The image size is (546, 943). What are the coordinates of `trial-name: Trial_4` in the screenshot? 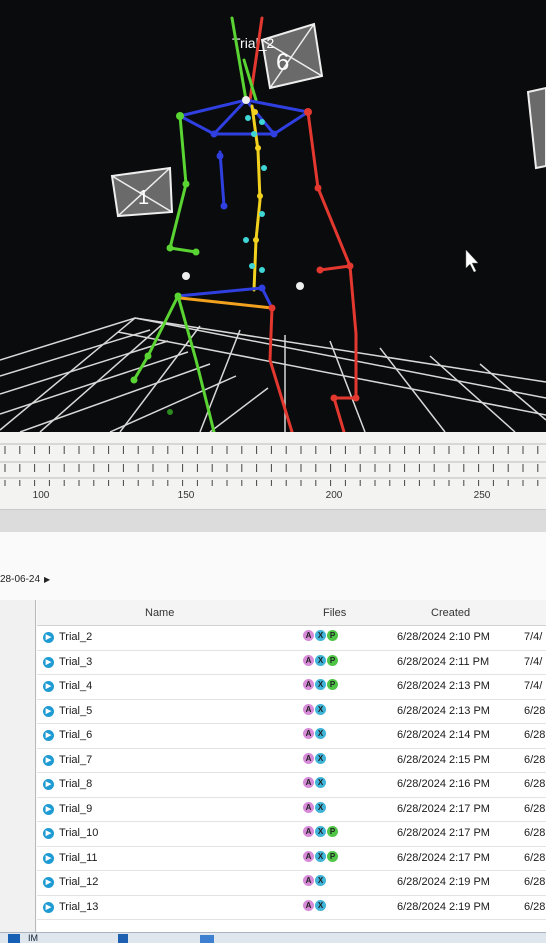 It's located at (76, 686).